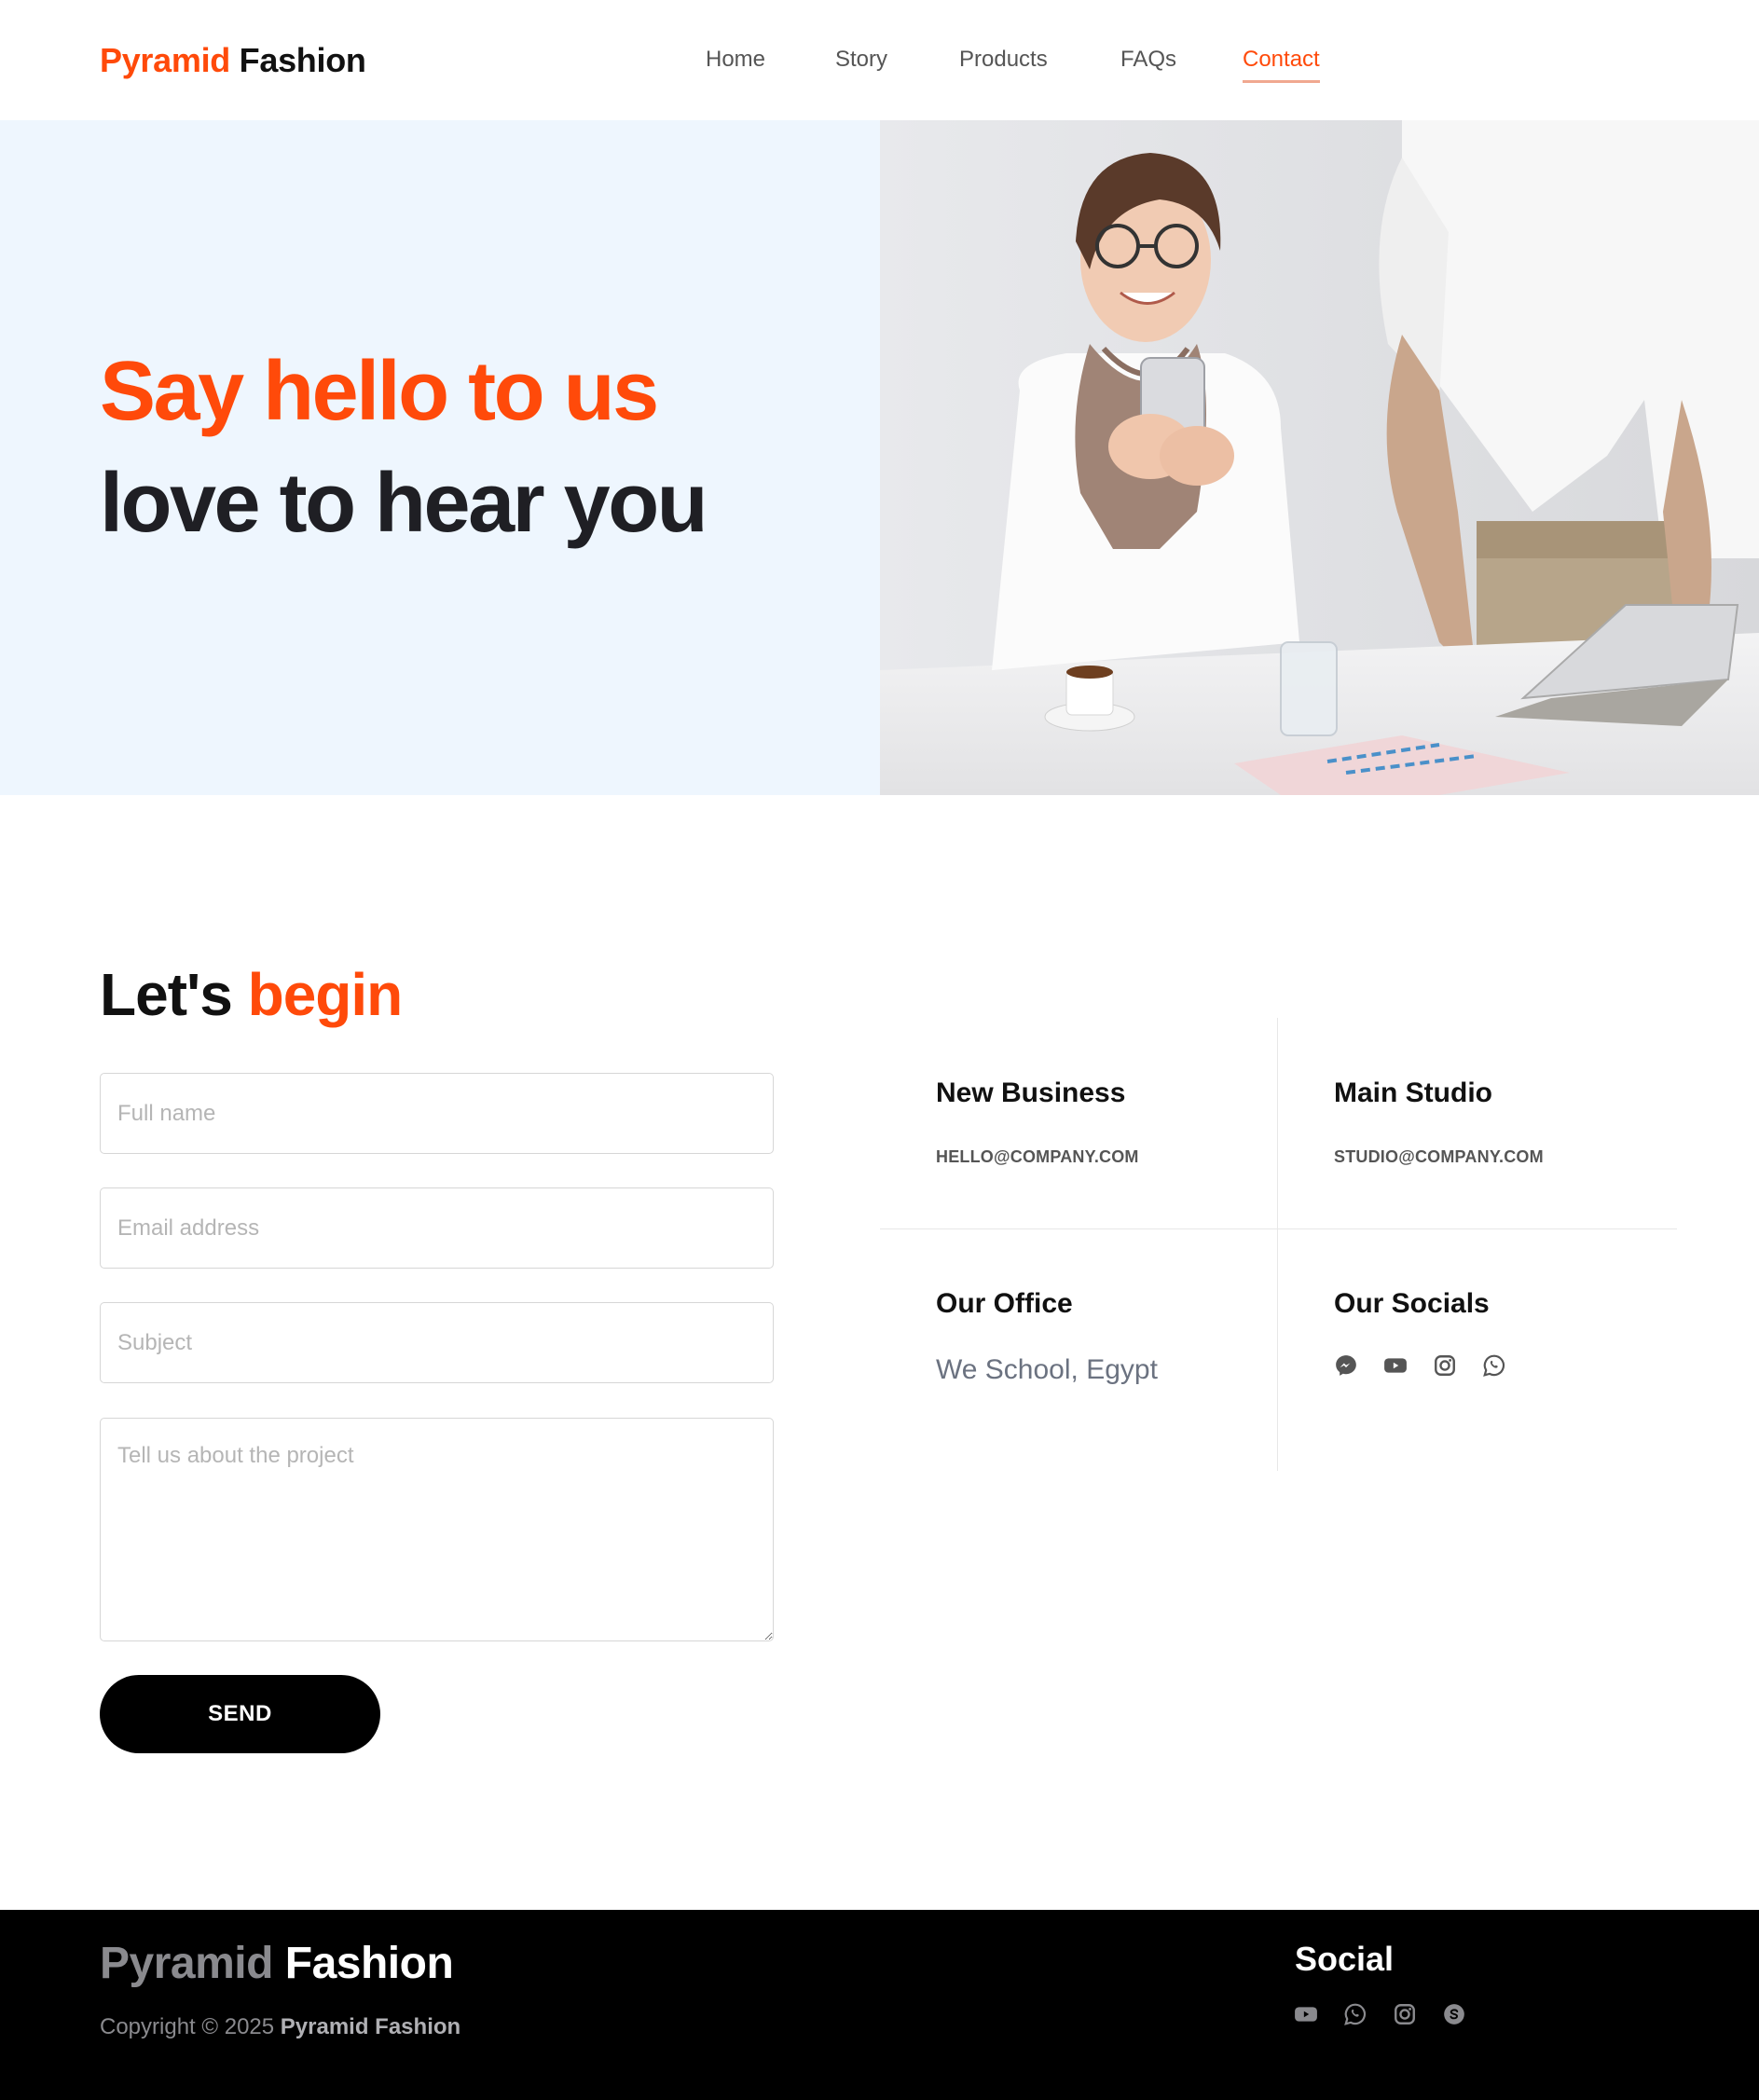 The height and width of the screenshot is (2100, 1759). I want to click on send-button: SEND, so click(240, 1714).